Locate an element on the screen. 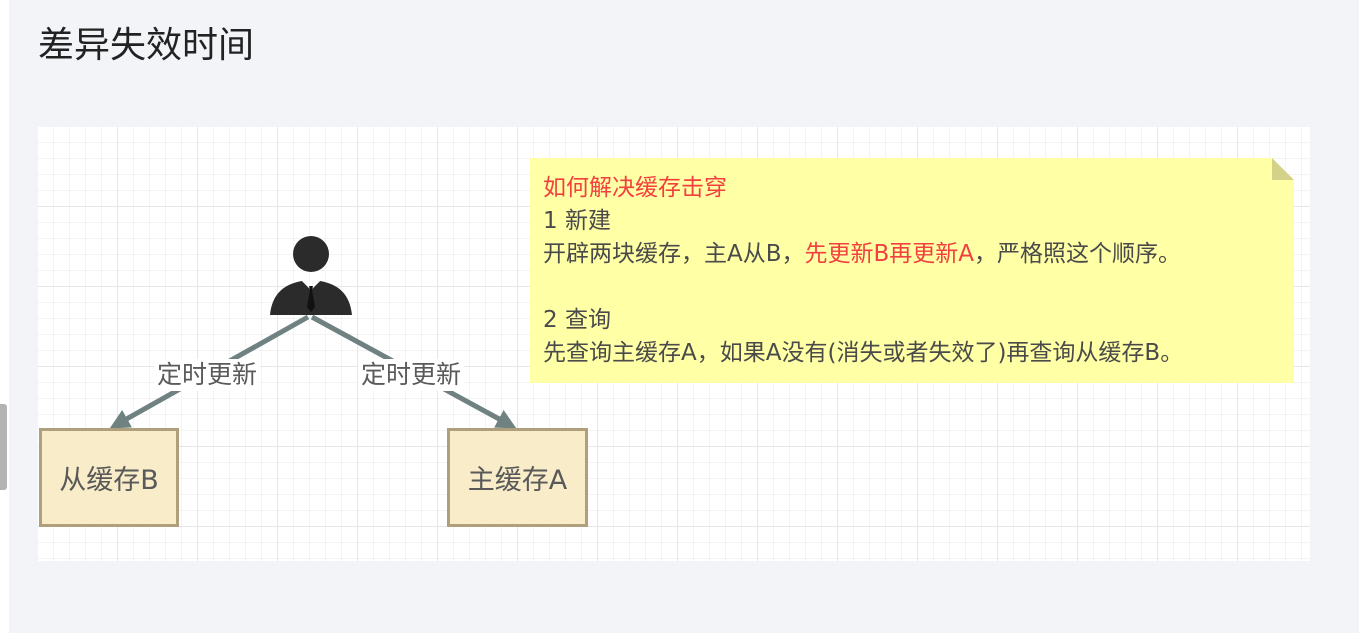  note-step1-text: 开辟两块缓存，主A从B，先更新B再更新A，严格照这个顺序。 is located at coordinates (863, 254).